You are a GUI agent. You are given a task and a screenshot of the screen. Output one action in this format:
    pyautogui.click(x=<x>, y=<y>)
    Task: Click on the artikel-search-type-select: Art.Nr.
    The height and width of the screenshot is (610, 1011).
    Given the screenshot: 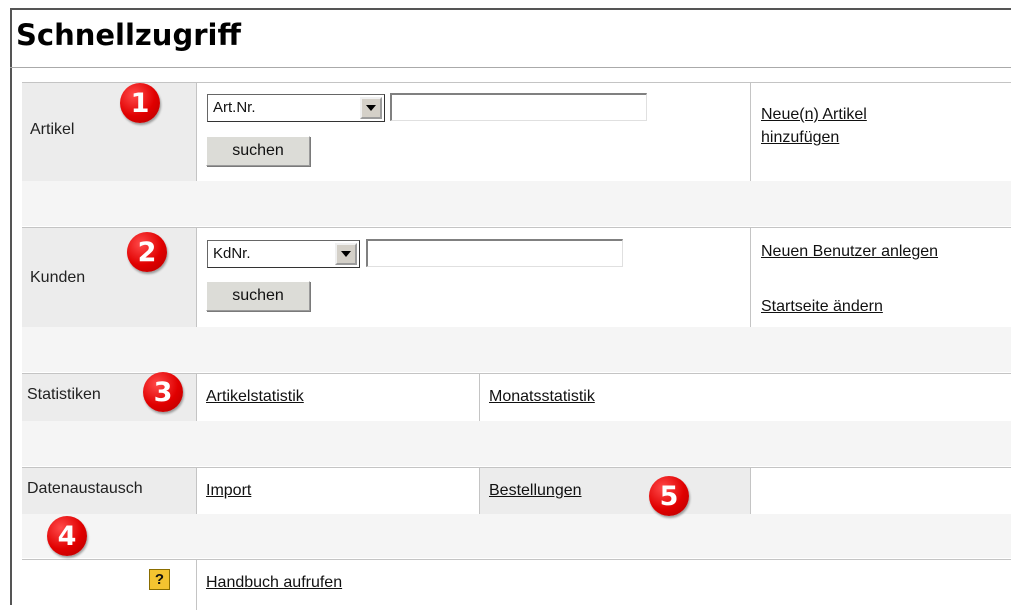 What is the action you would take?
    pyautogui.click(x=296, y=108)
    